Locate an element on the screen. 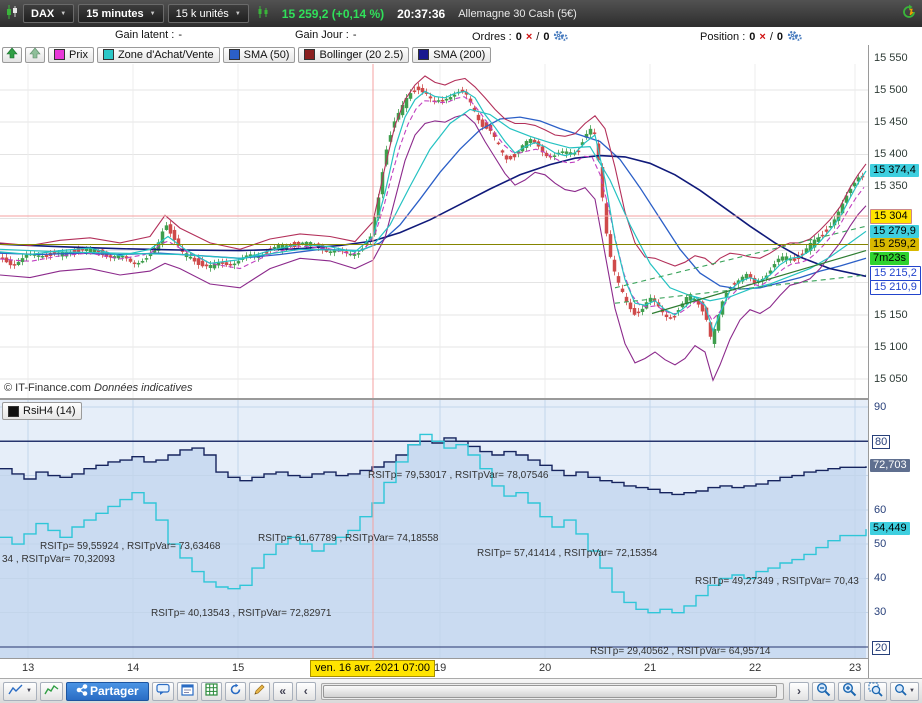 The width and height of the screenshot is (922, 703). gain-jour: Gain Jour : - is located at coordinates (325, 35).